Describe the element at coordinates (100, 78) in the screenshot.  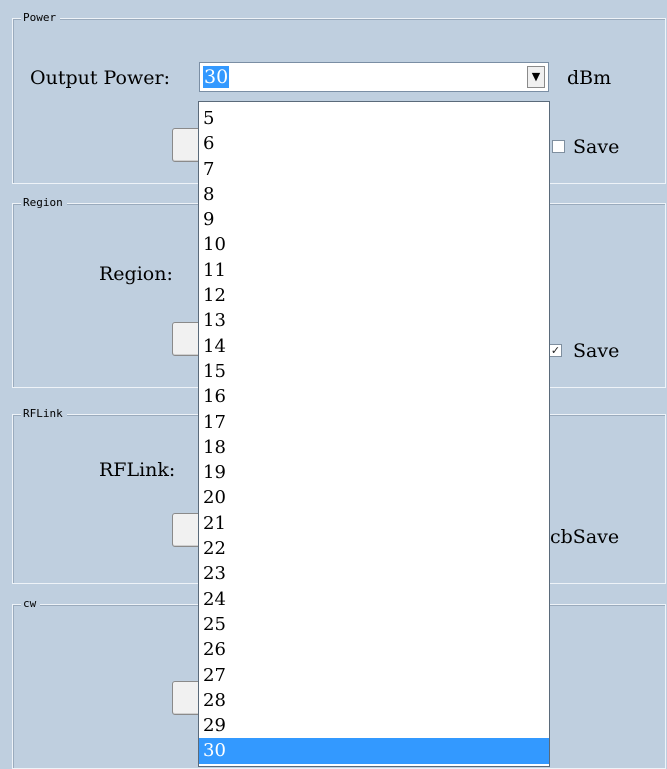
I see `output-power-label: Output Power:` at that location.